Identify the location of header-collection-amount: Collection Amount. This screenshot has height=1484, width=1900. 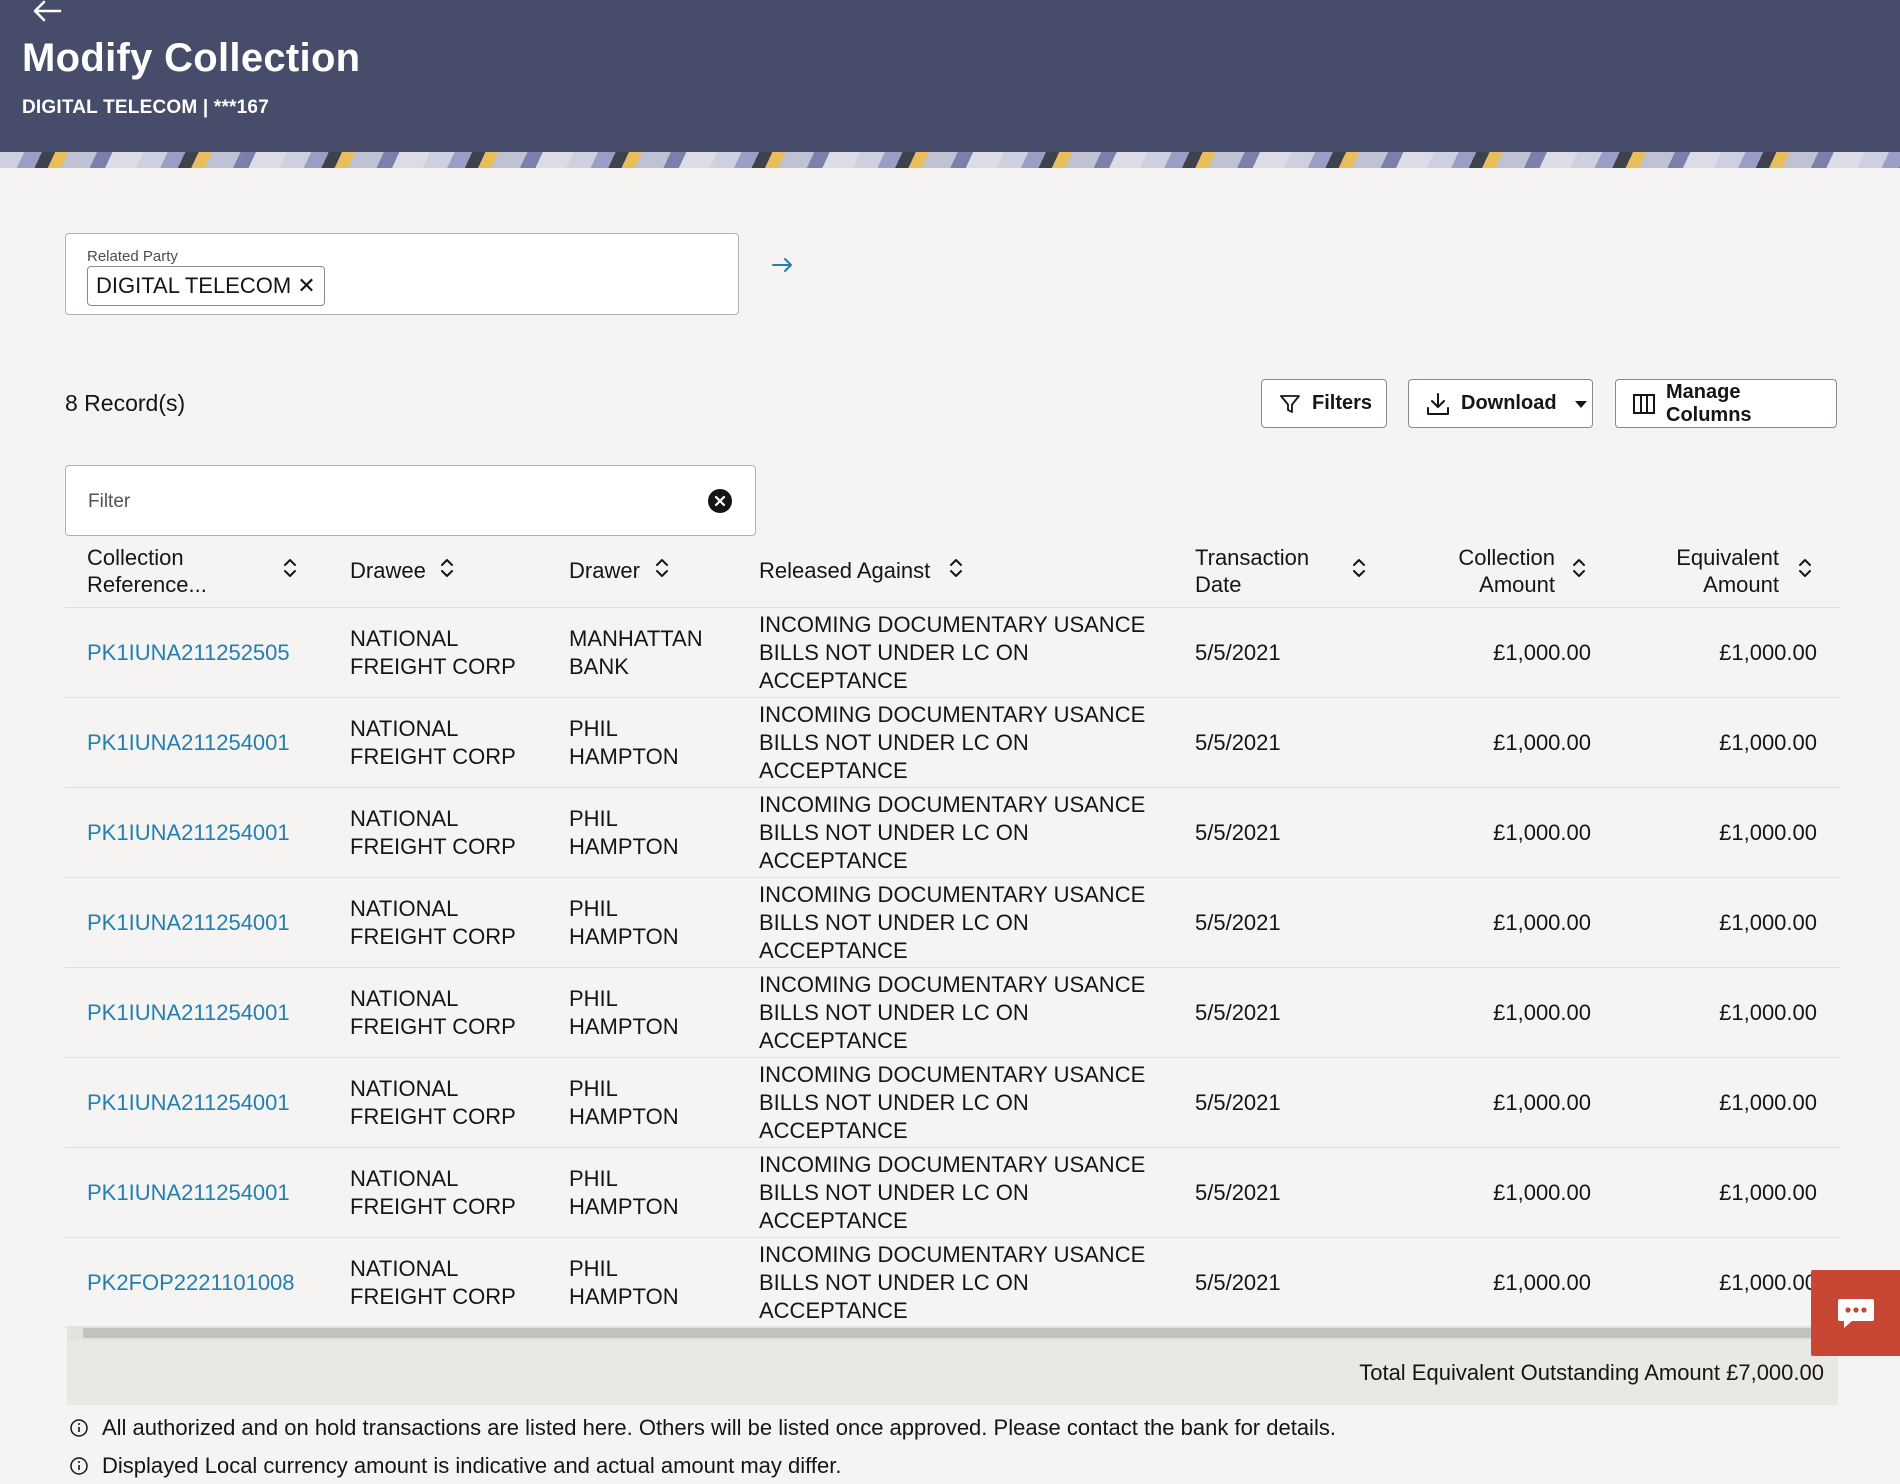
(1495, 571).